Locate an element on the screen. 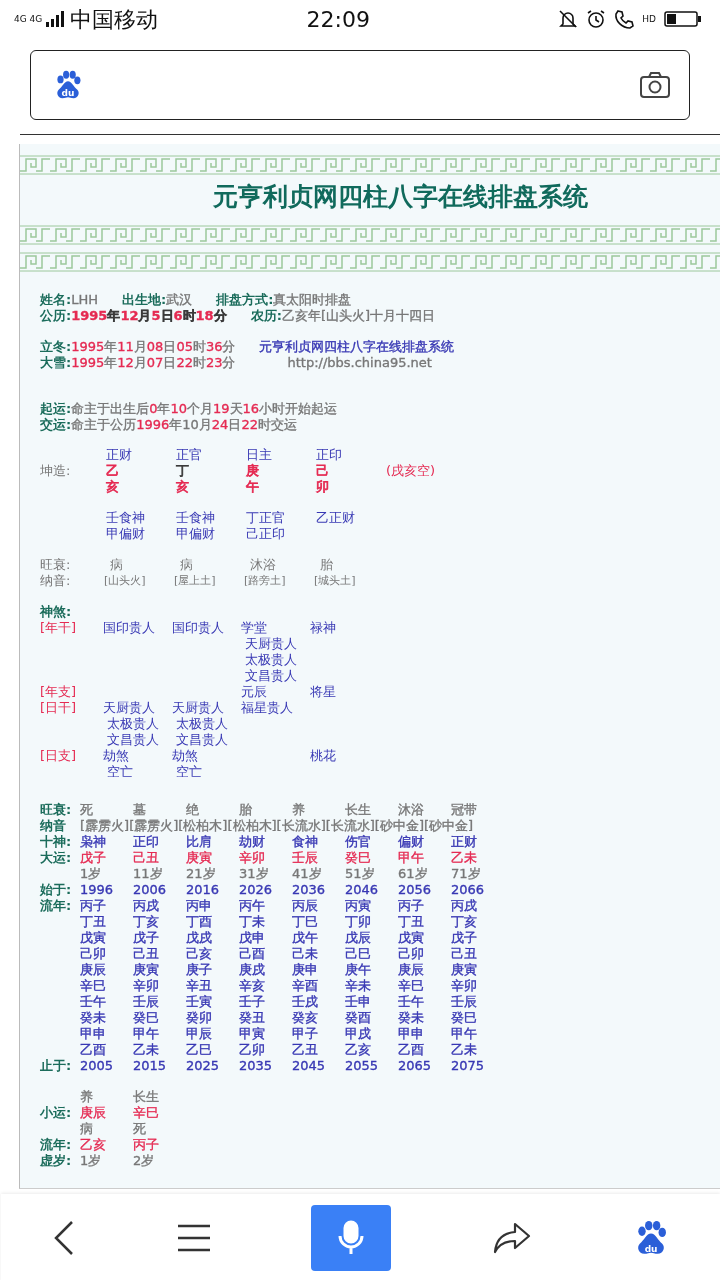  signal-icon is located at coordinates (56, 19).